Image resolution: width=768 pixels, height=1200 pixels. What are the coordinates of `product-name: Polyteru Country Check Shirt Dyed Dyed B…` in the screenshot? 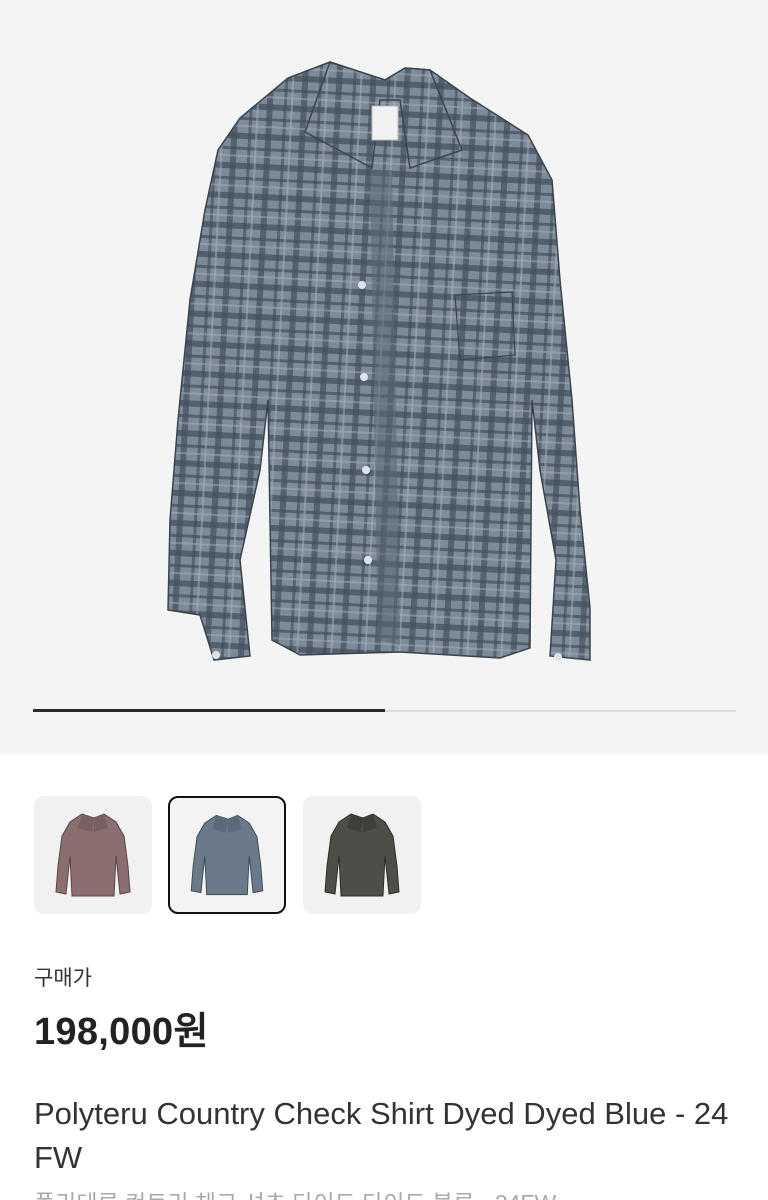 It's located at (381, 1135).